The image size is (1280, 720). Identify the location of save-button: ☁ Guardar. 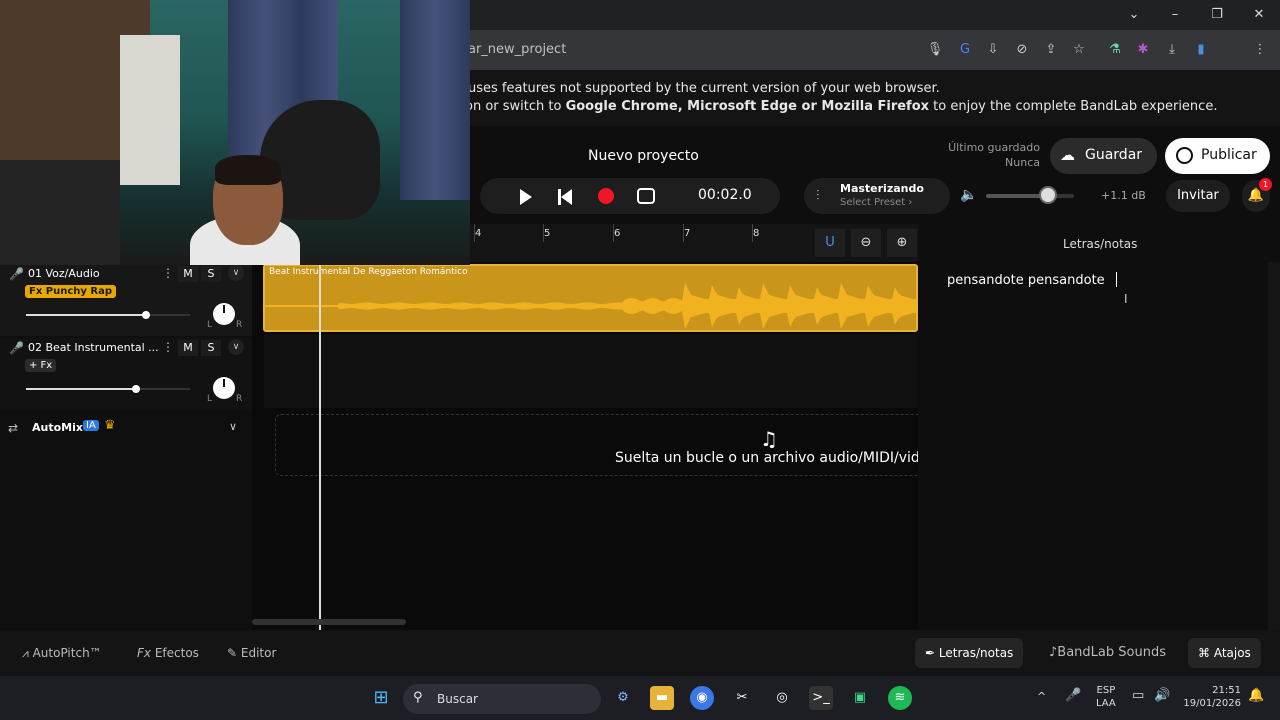
(1103, 156).